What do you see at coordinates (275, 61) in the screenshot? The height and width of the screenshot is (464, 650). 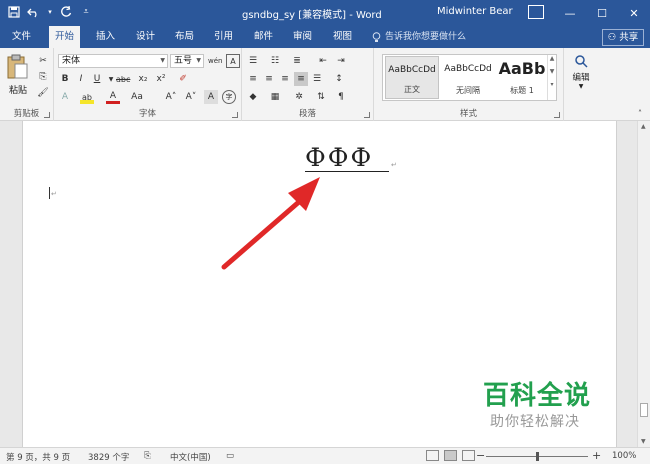 I see `numbering-icon: ☷` at bounding box center [275, 61].